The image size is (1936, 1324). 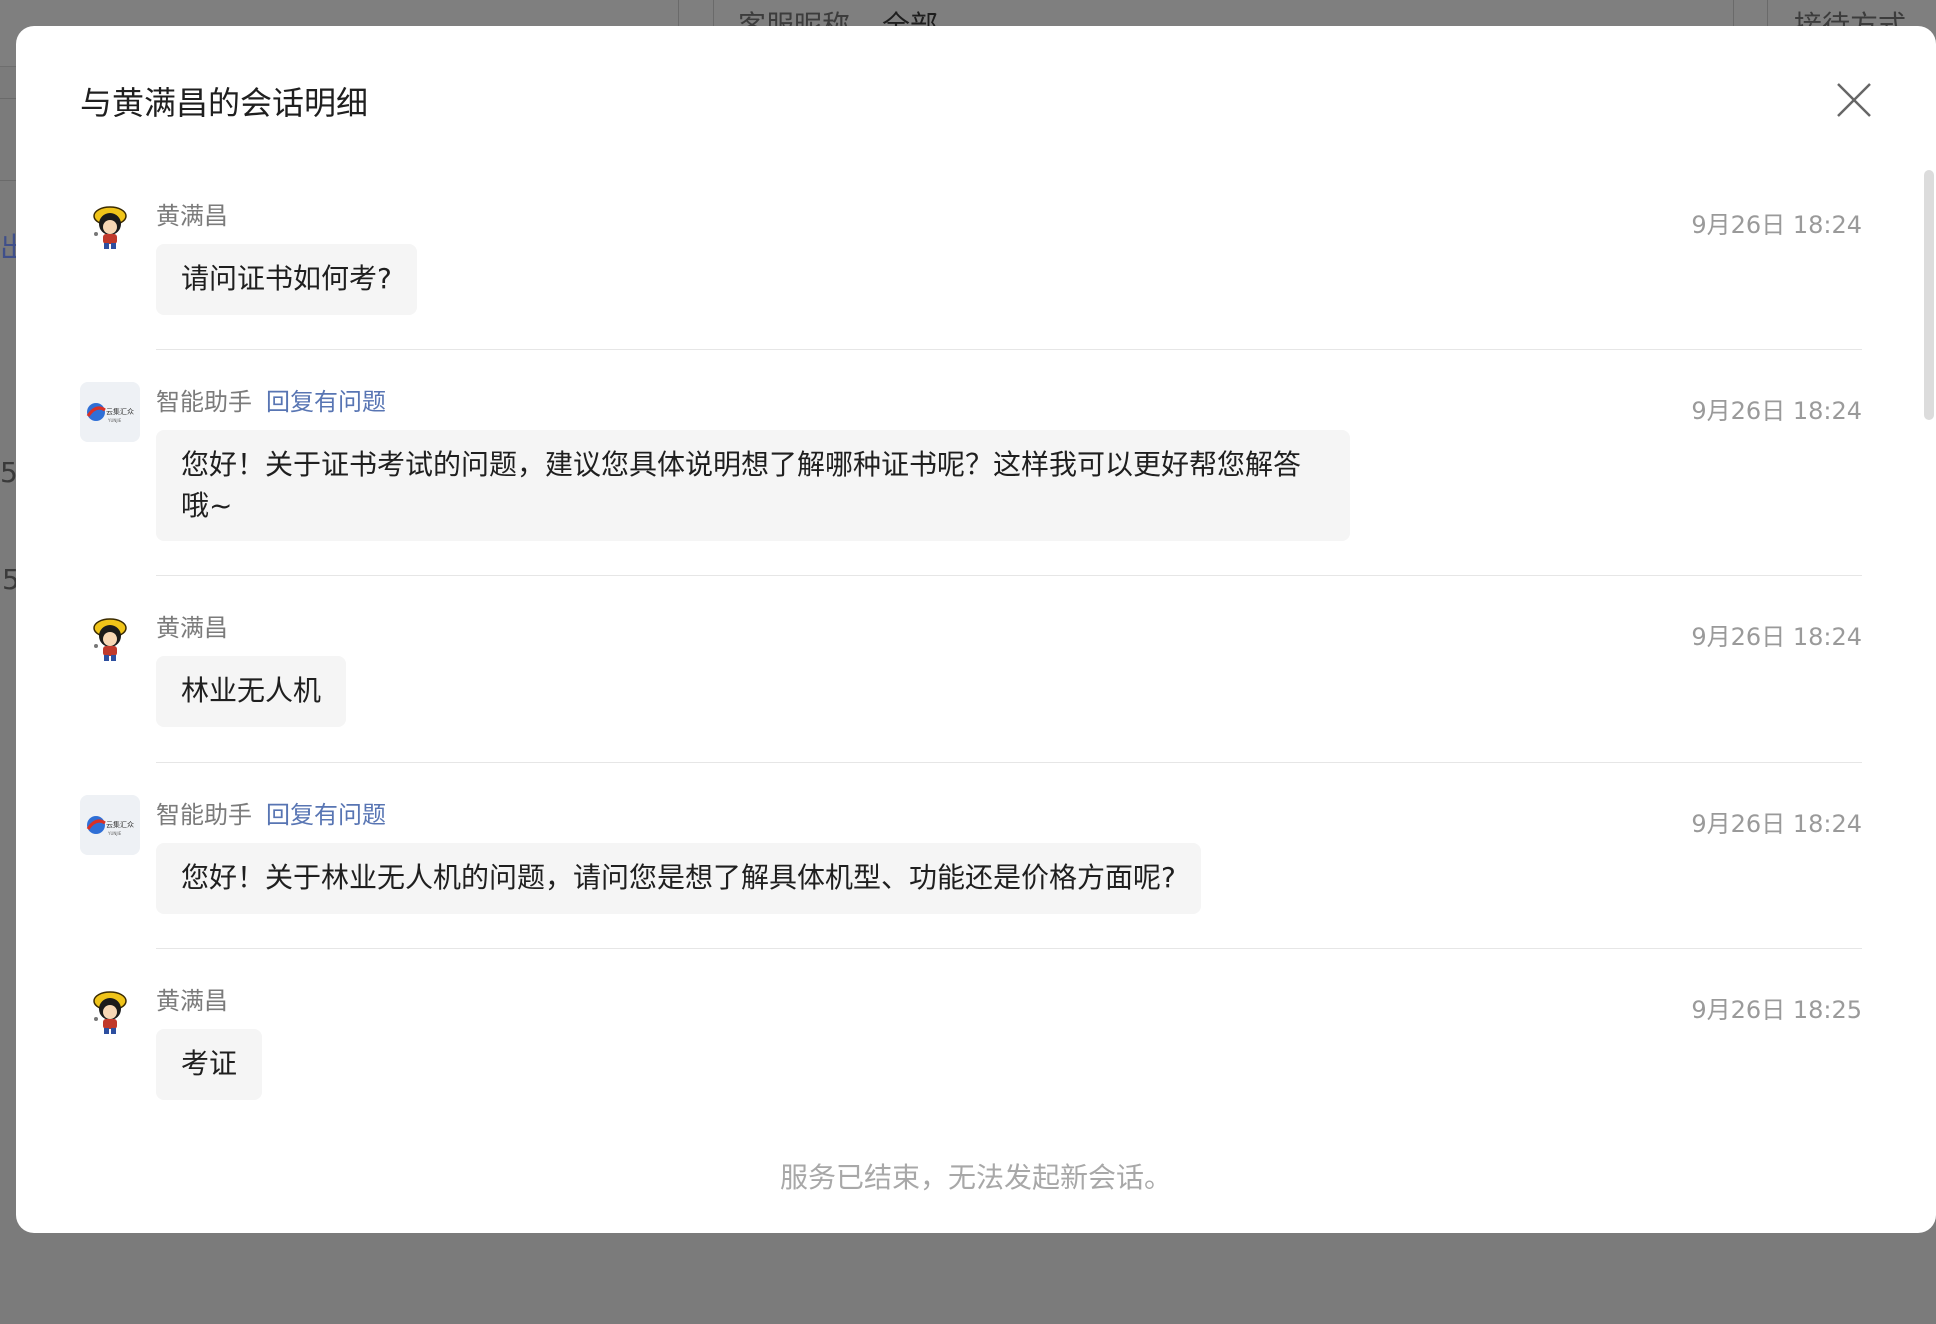 I want to click on dialog-title: 与黄满昌的会话明细, so click(x=224, y=103).